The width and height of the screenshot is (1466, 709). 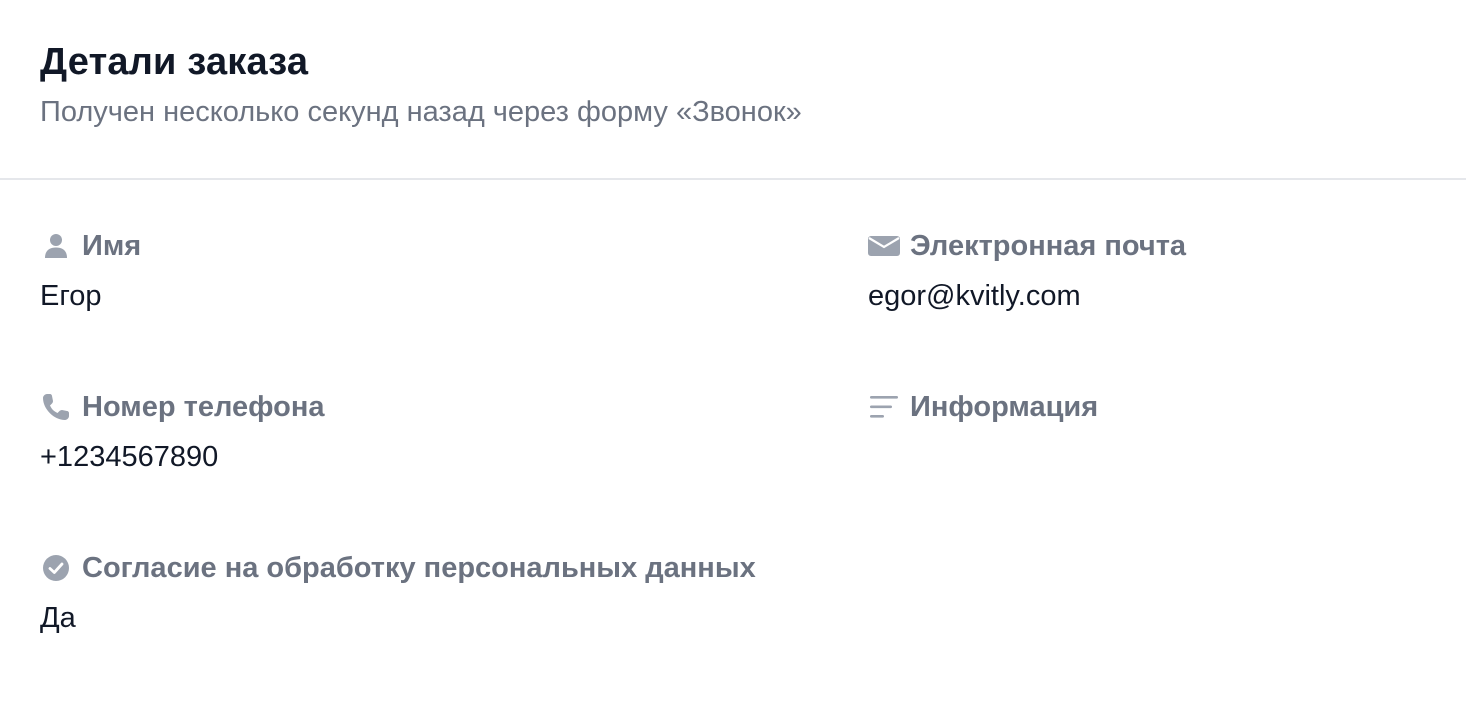 I want to click on field-phone-label: Номер телефона, so click(x=454, y=407).